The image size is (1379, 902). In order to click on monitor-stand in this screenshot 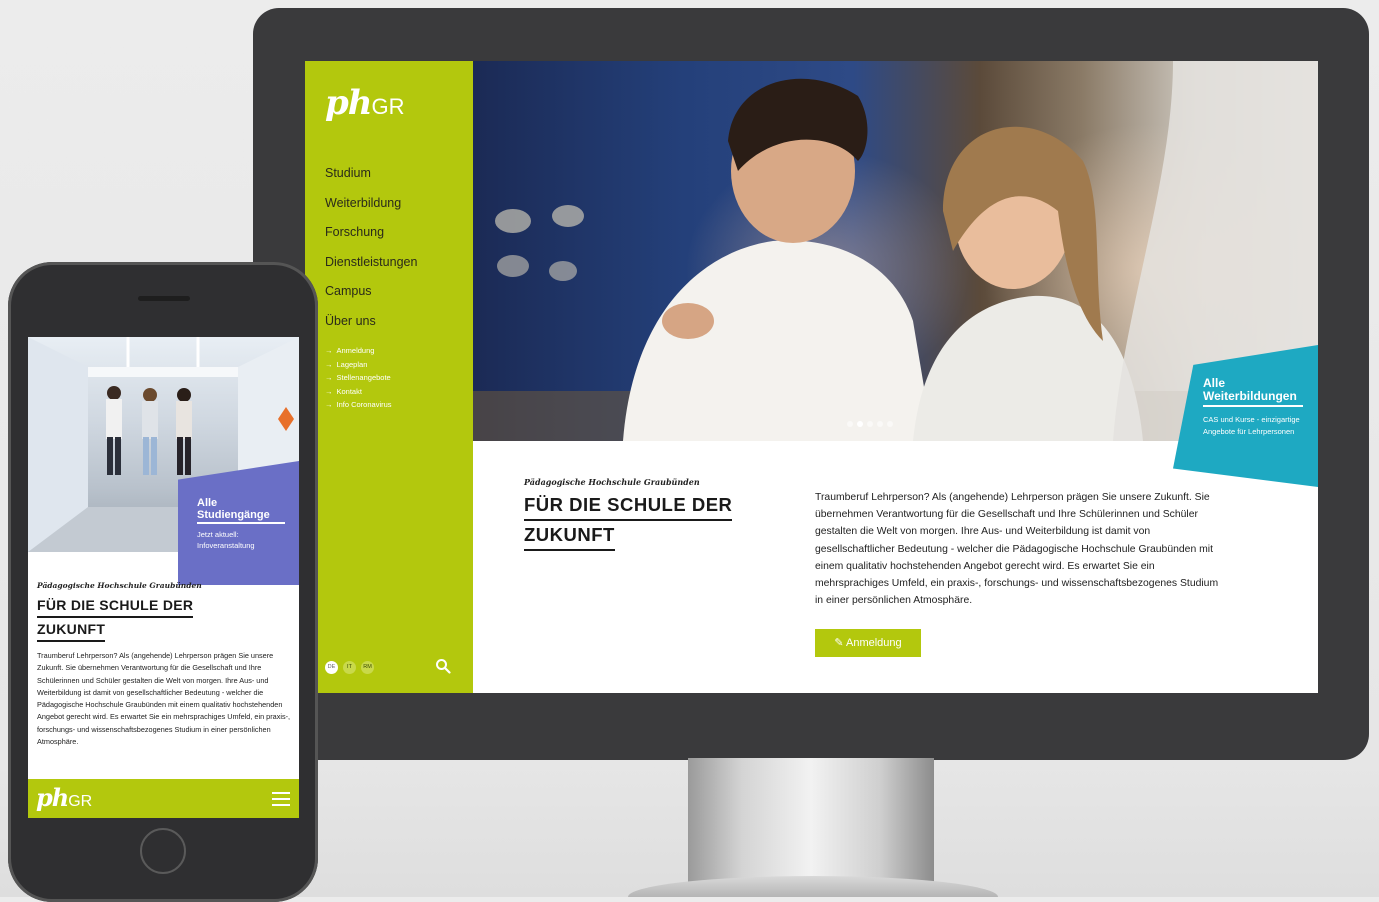, I will do `click(811, 822)`.